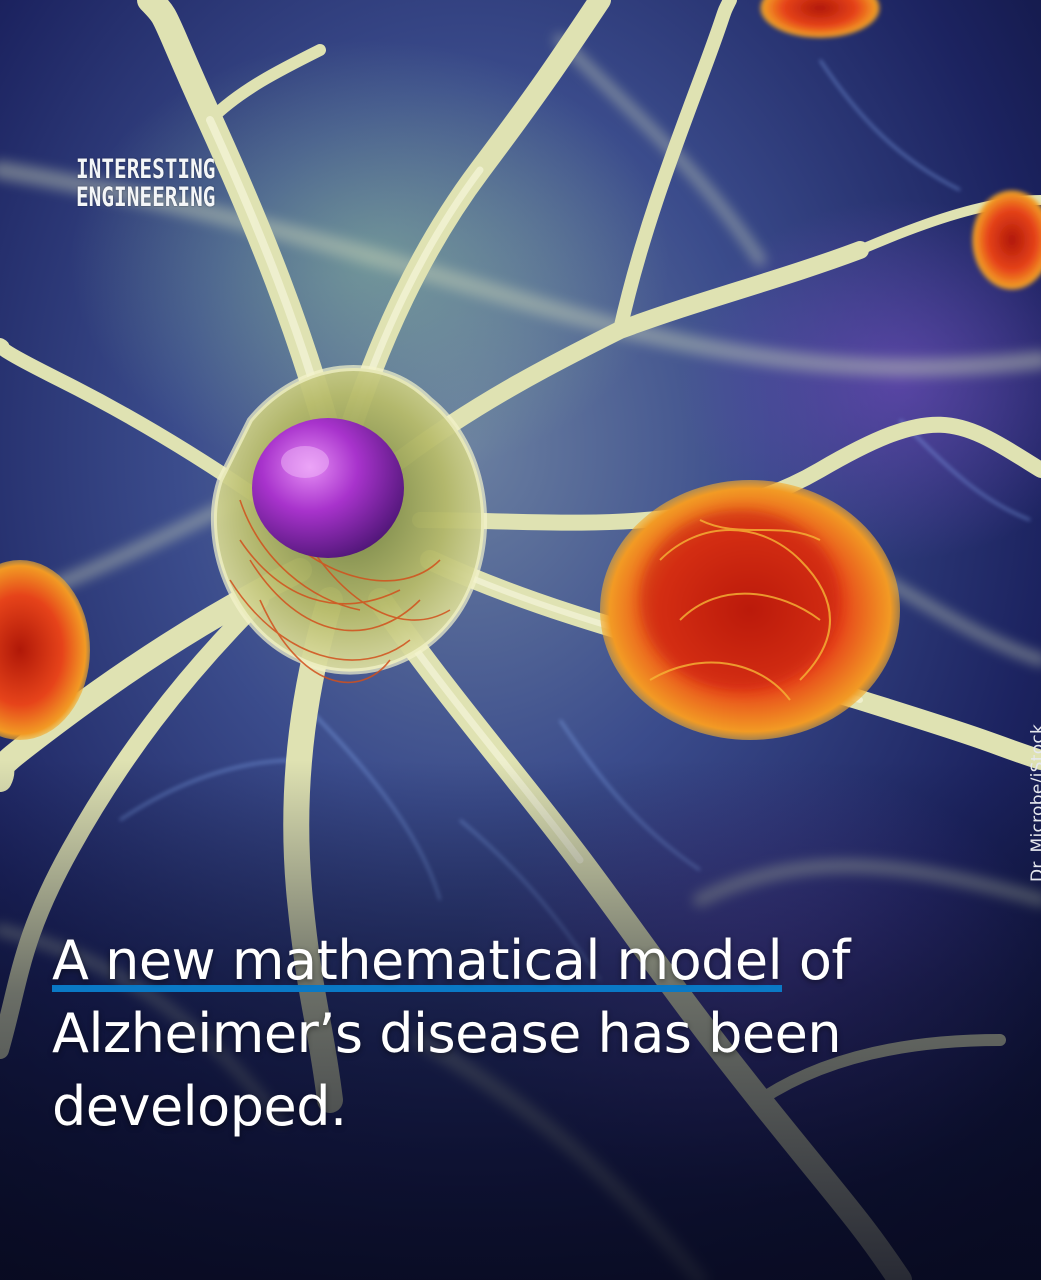  Describe the element at coordinates (1034, 802) in the screenshot. I see `photo-credit: Dr_Microbe/iStock` at that location.